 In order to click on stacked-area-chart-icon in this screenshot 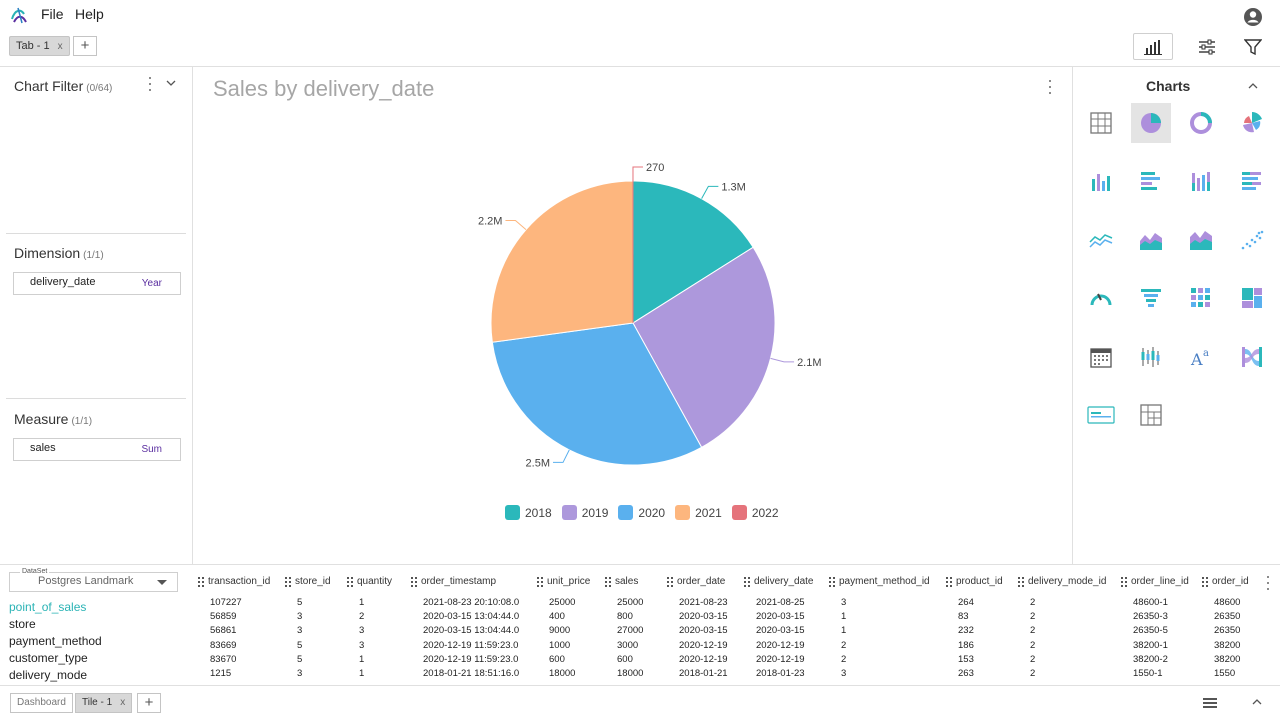, I will do `click(1201, 240)`.